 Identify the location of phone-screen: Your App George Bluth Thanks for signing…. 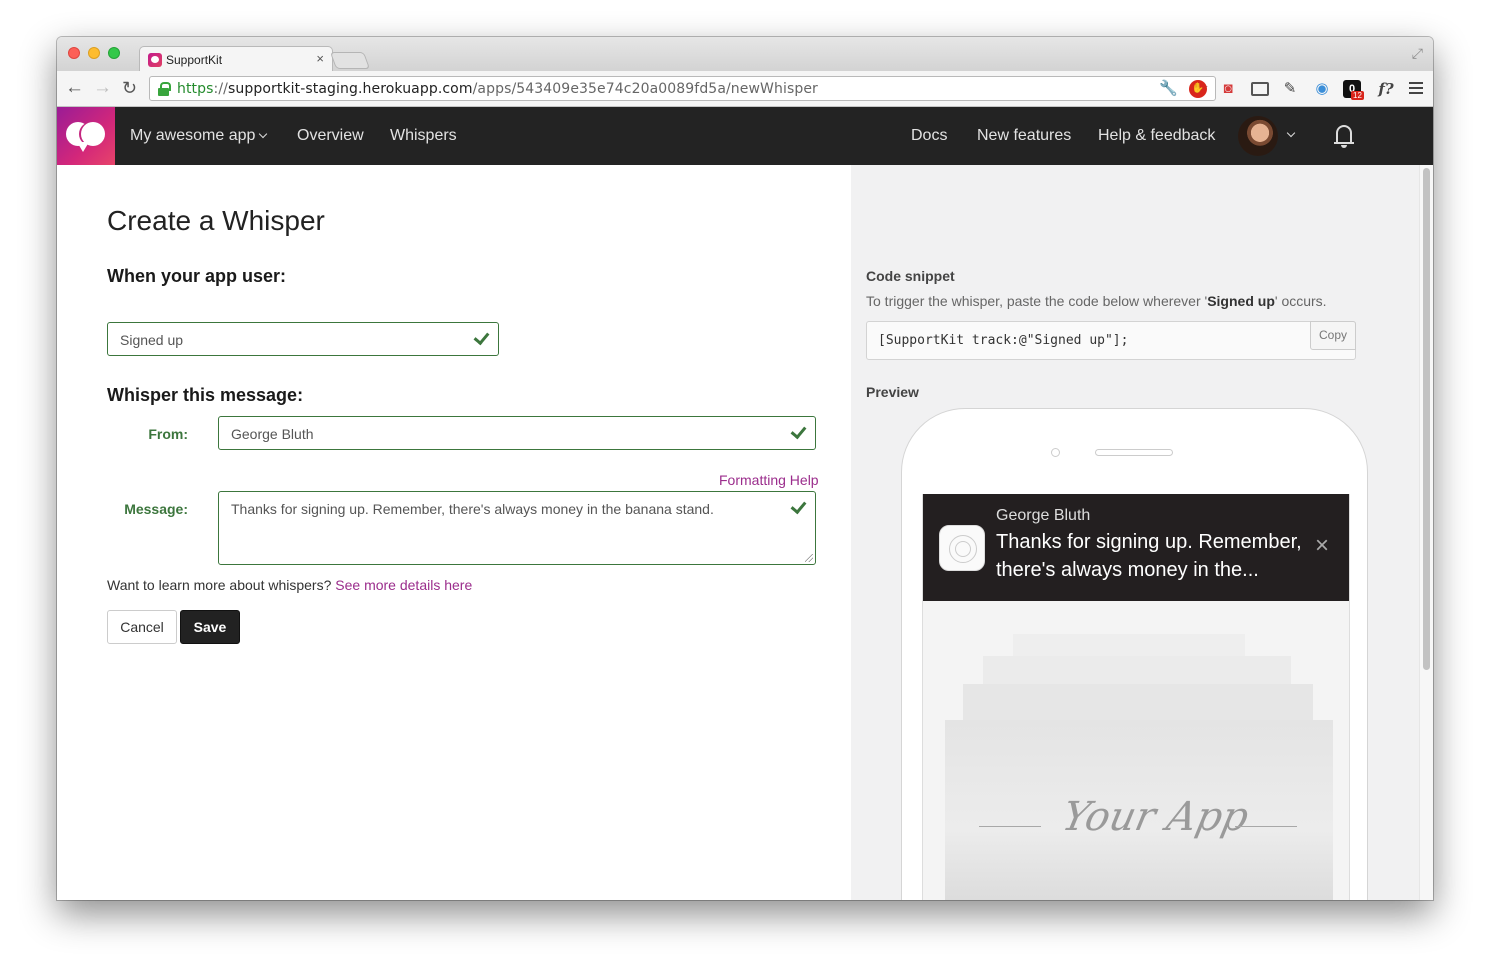
(1136, 697).